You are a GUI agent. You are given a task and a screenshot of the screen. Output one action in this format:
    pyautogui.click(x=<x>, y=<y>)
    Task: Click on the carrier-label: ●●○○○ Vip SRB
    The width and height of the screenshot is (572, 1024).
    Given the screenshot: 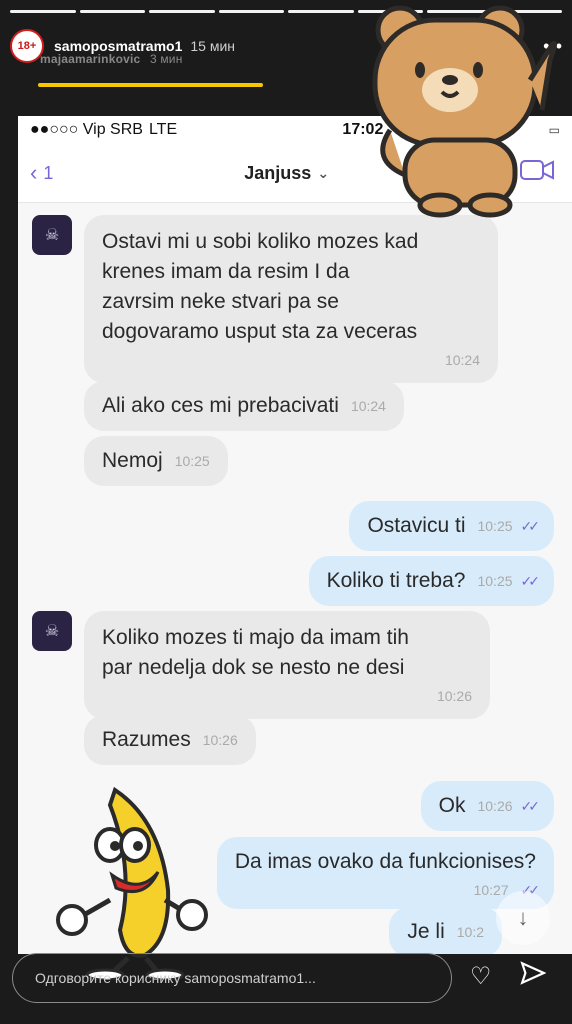 What is the action you would take?
    pyautogui.click(x=86, y=129)
    